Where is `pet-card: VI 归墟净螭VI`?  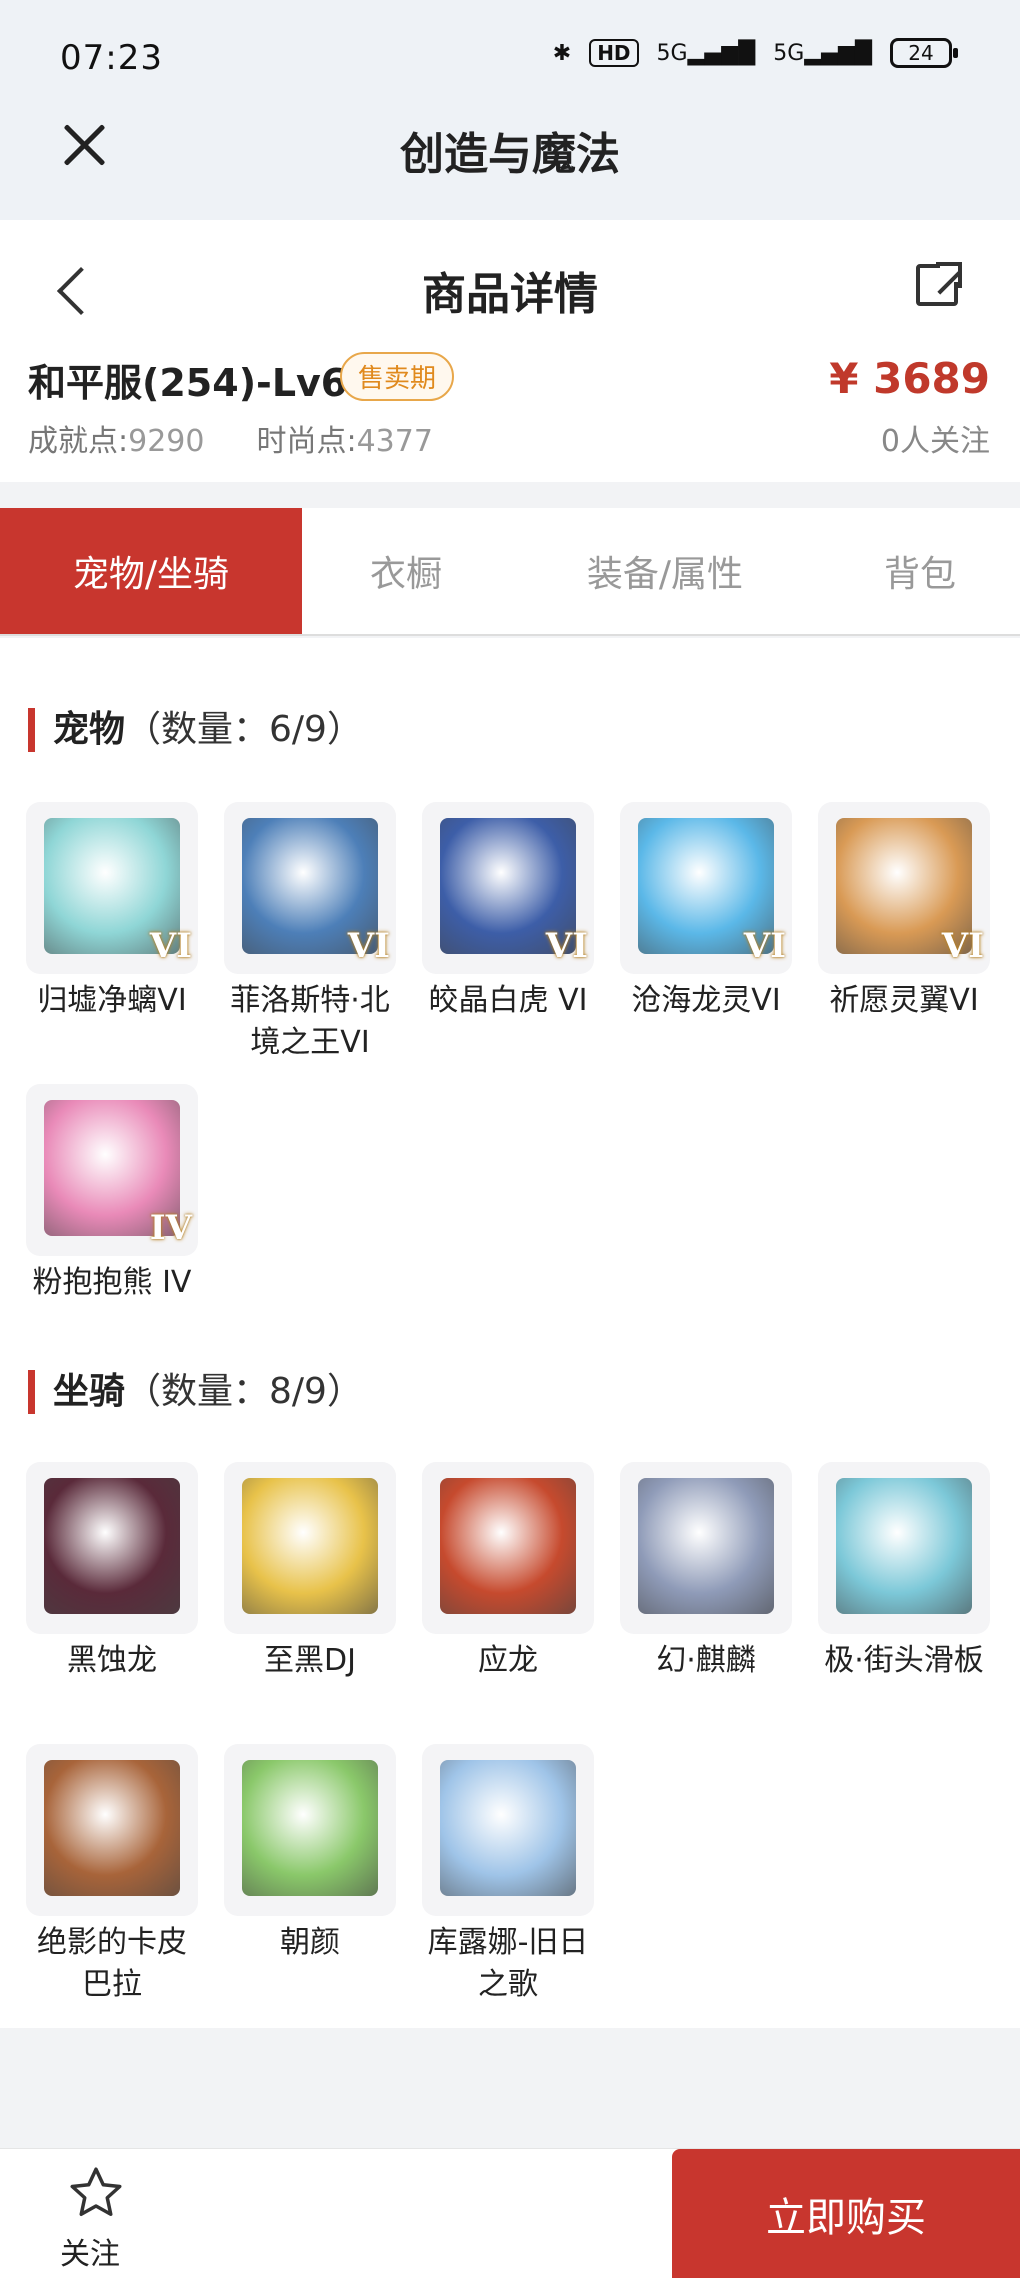 pet-card: VI 归墟净螭VI is located at coordinates (112, 912).